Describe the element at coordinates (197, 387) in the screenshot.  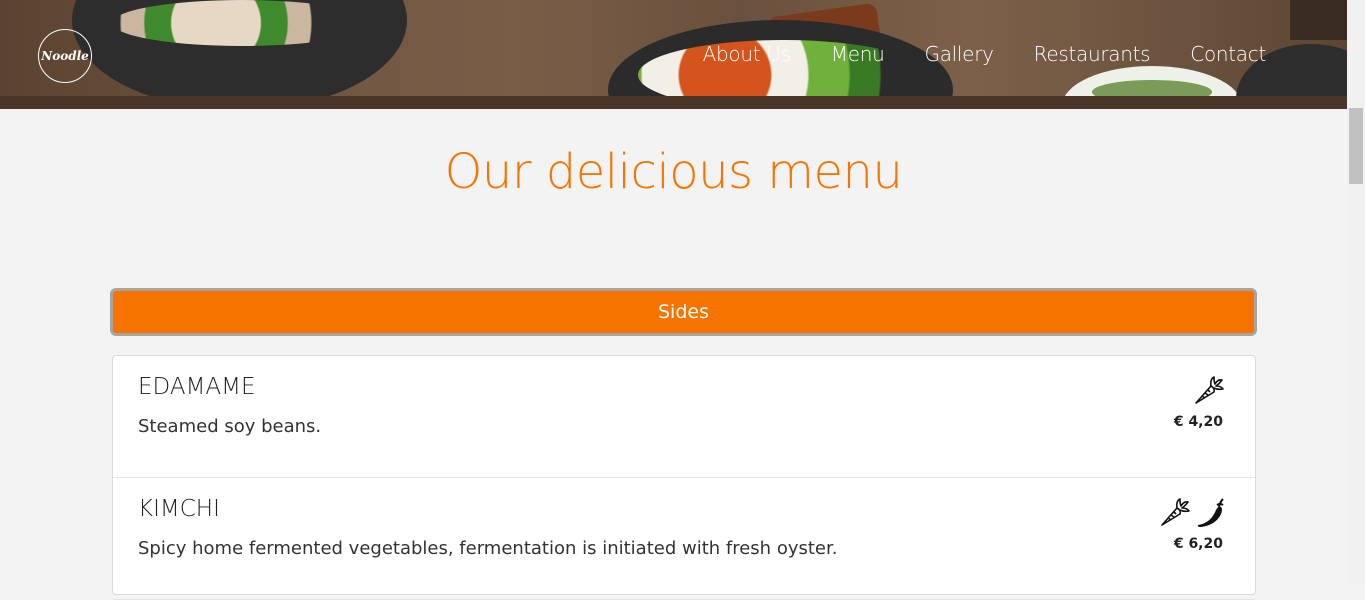
I see `item-name: EDAMAME` at that location.